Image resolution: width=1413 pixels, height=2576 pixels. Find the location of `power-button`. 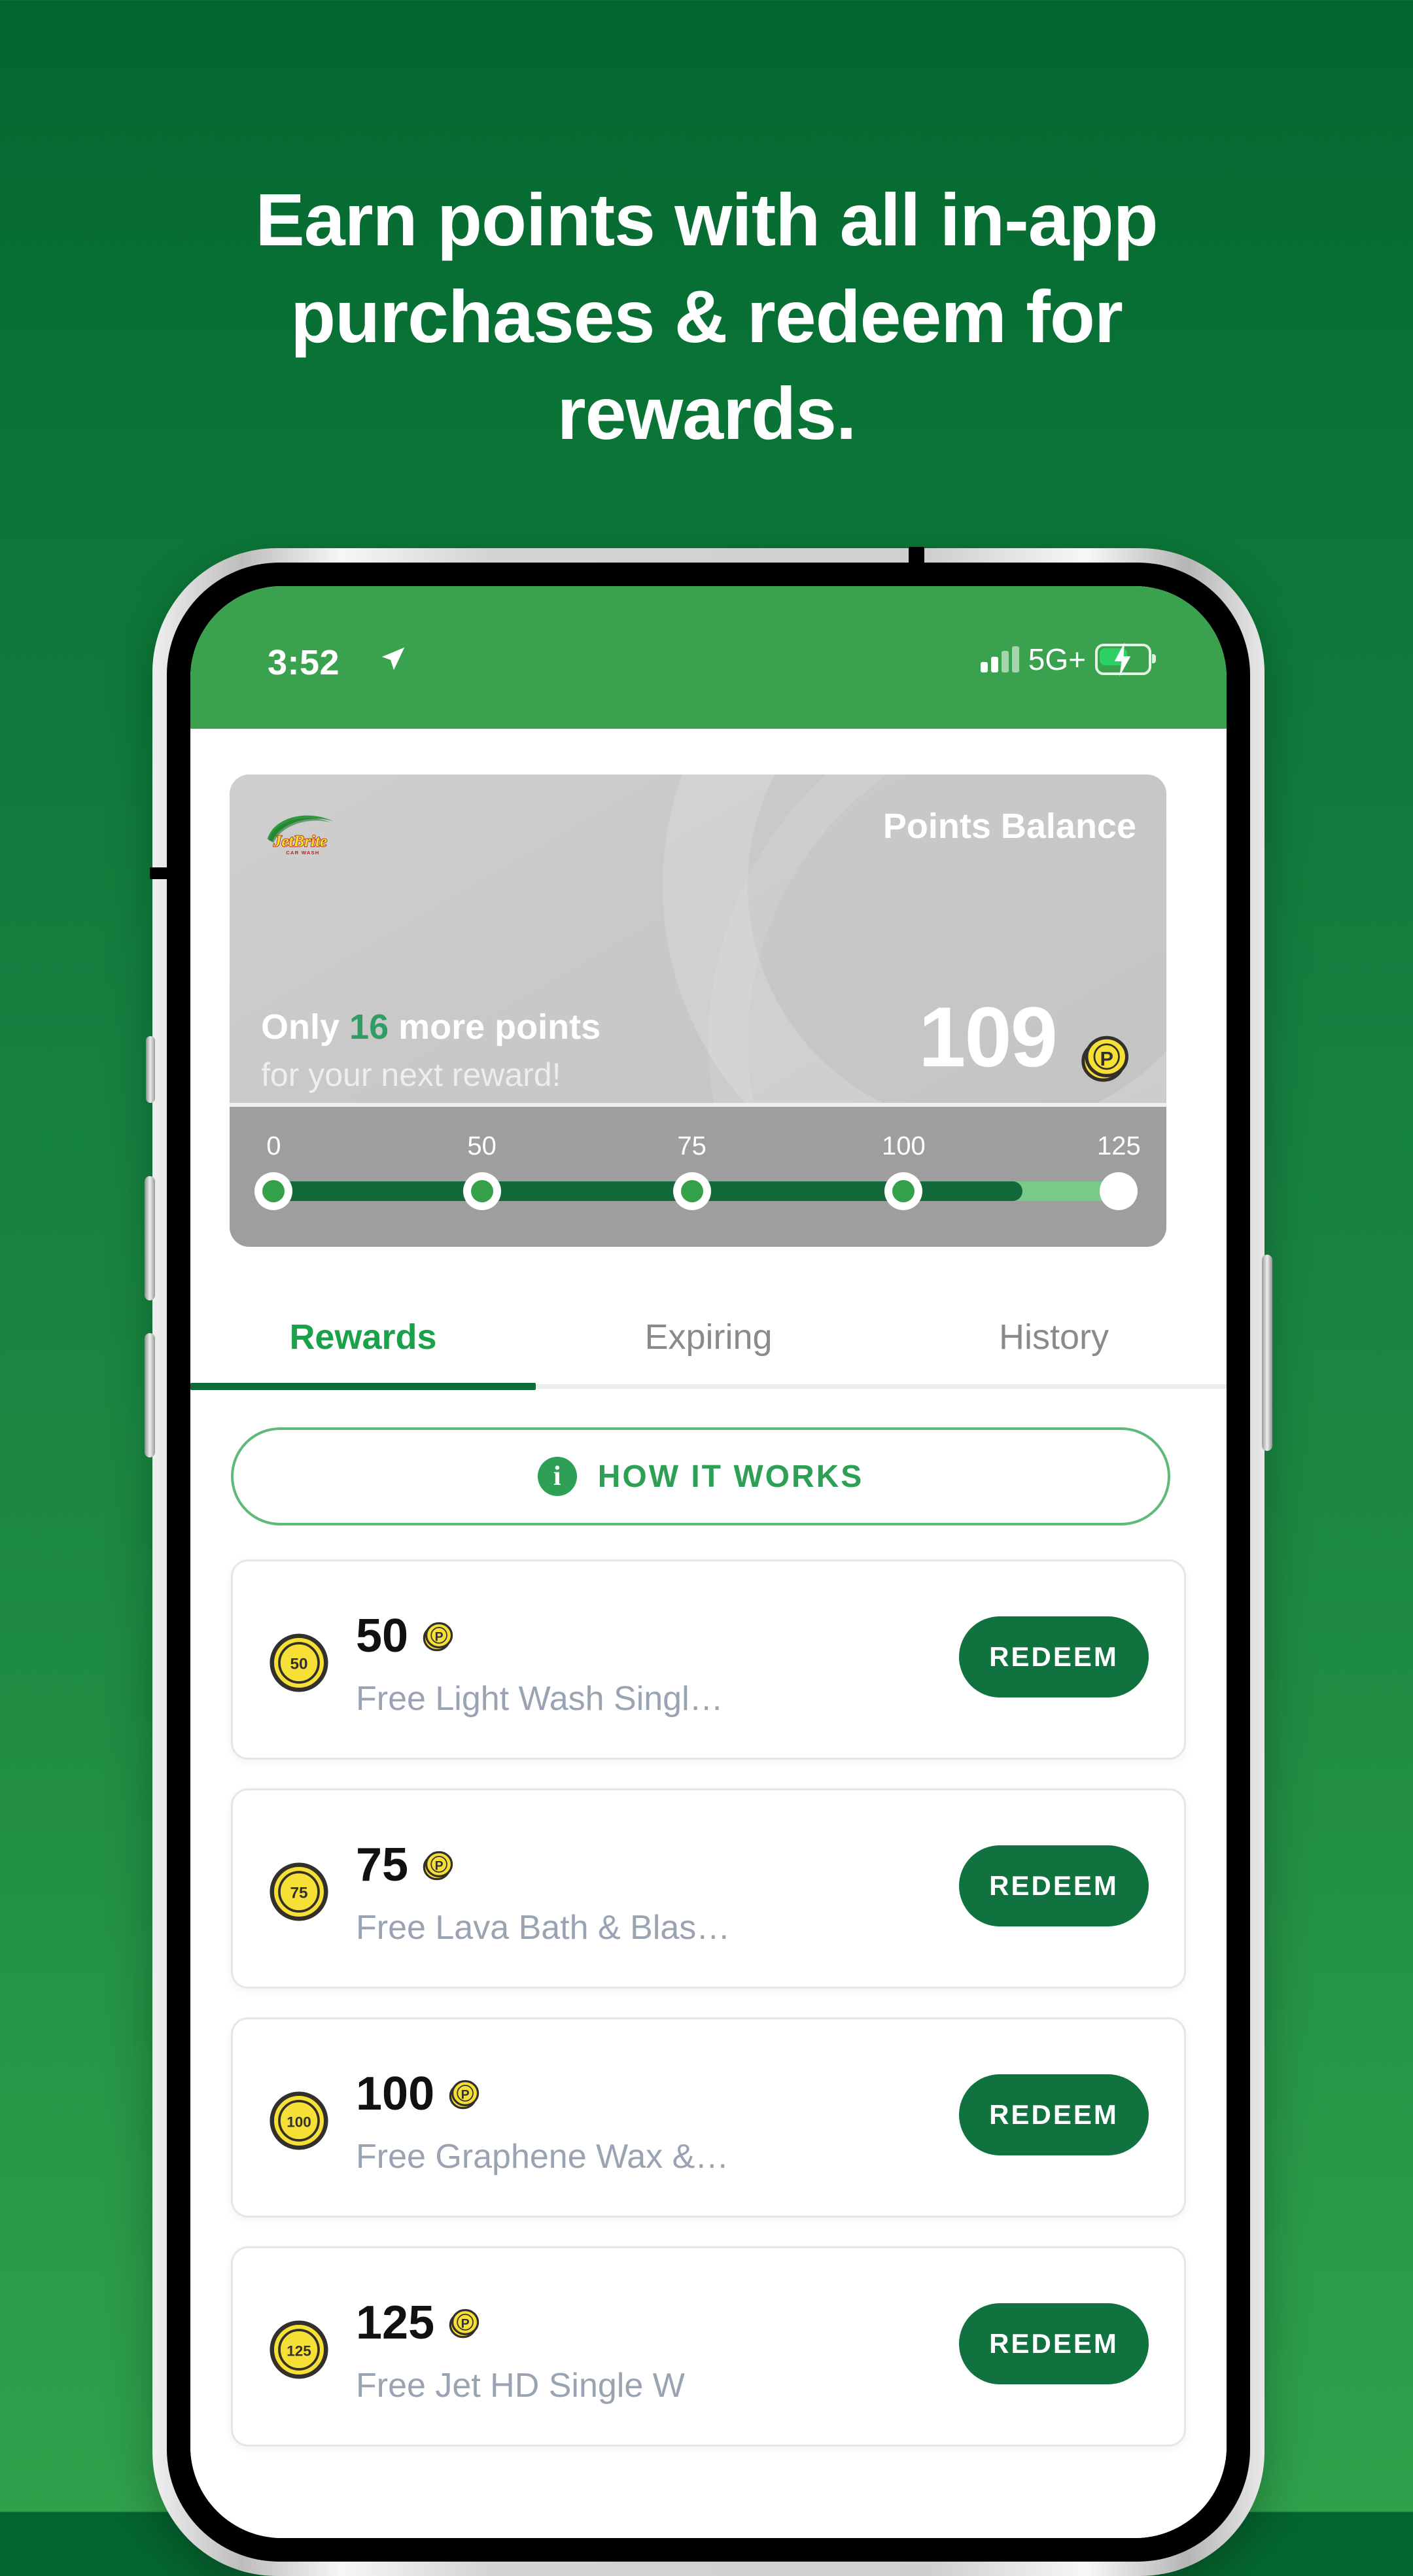

power-button is located at coordinates (1267, 1353).